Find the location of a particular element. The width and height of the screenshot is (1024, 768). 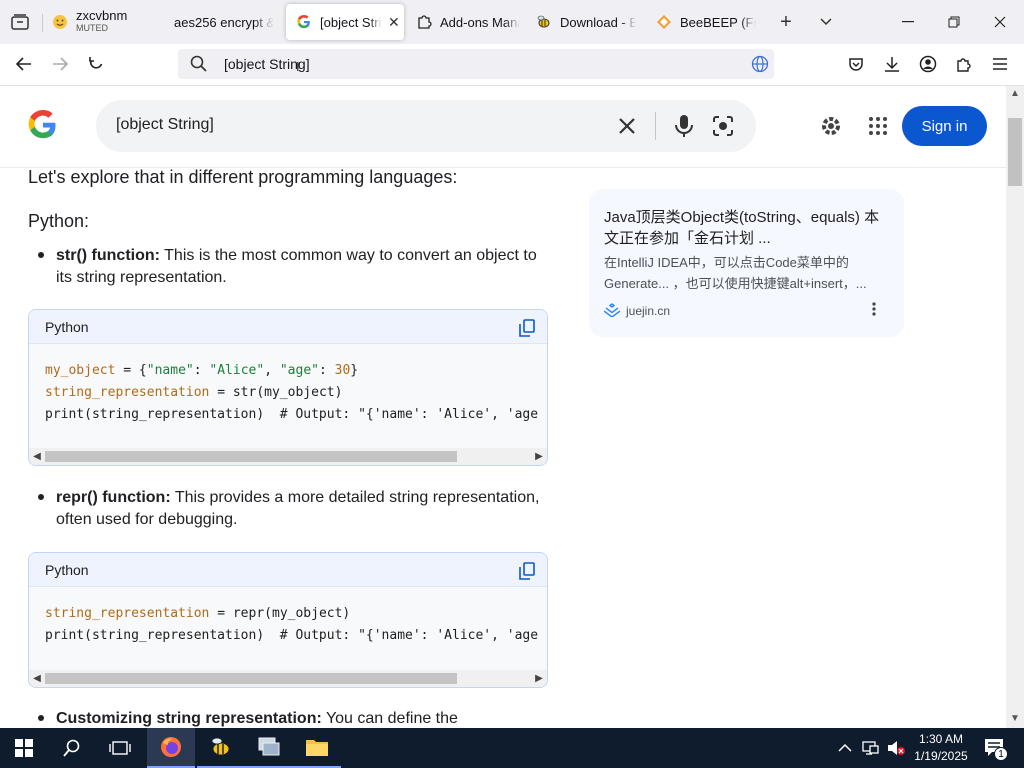

close-tab-icon: ✕ is located at coordinates (394, 22).